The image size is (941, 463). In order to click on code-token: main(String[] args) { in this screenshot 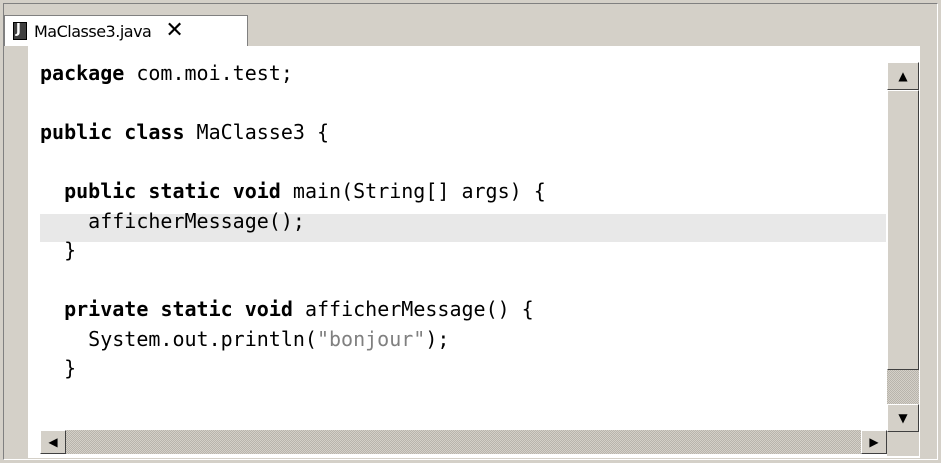, I will do `click(413, 191)`.